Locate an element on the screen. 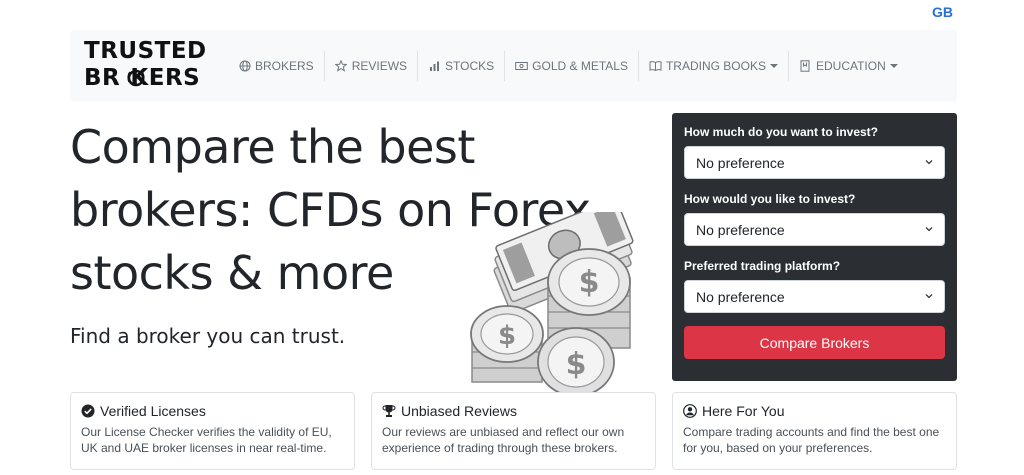 The width and height of the screenshot is (1024, 475). globe-icon is located at coordinates (244, 66).